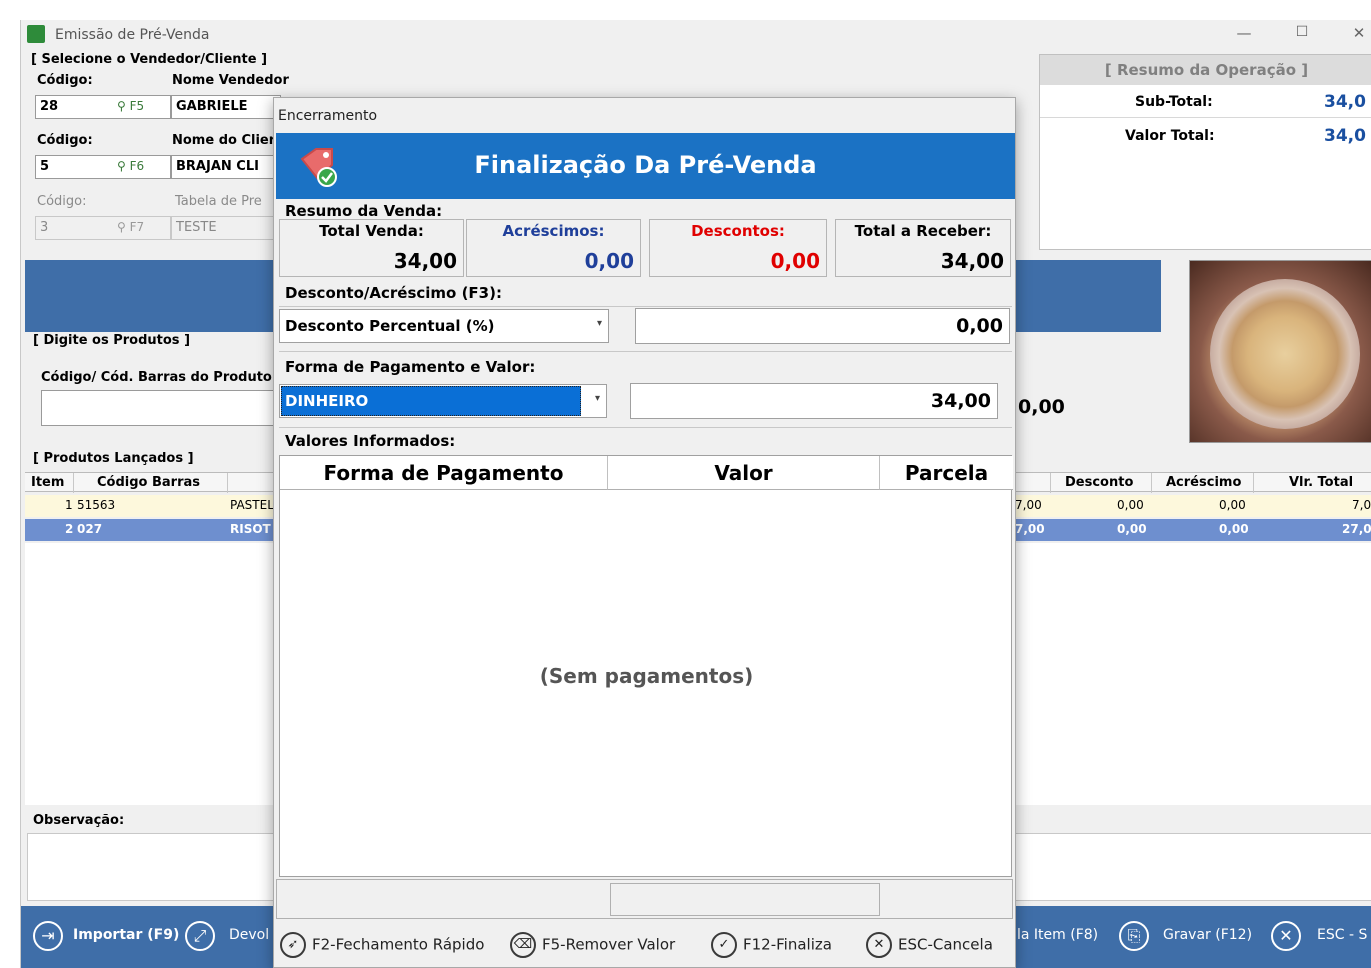  I want to click on dialog-header: Finalização Da Pré-Venda, so click(645, 166).